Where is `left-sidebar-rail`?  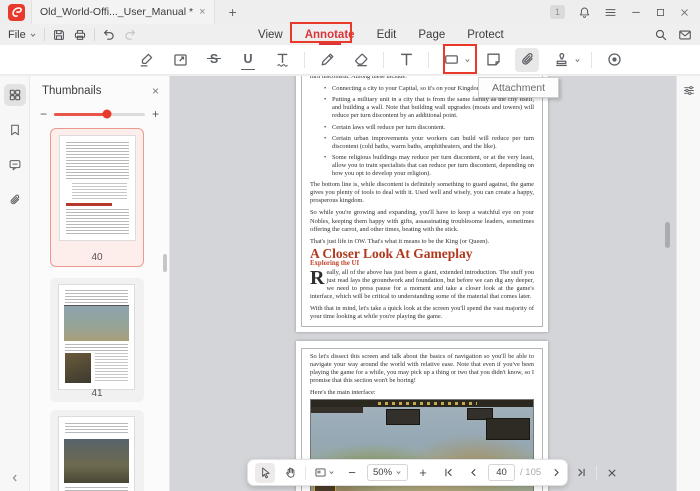 left-sidebar-rail is located at coordinates (15, 283).